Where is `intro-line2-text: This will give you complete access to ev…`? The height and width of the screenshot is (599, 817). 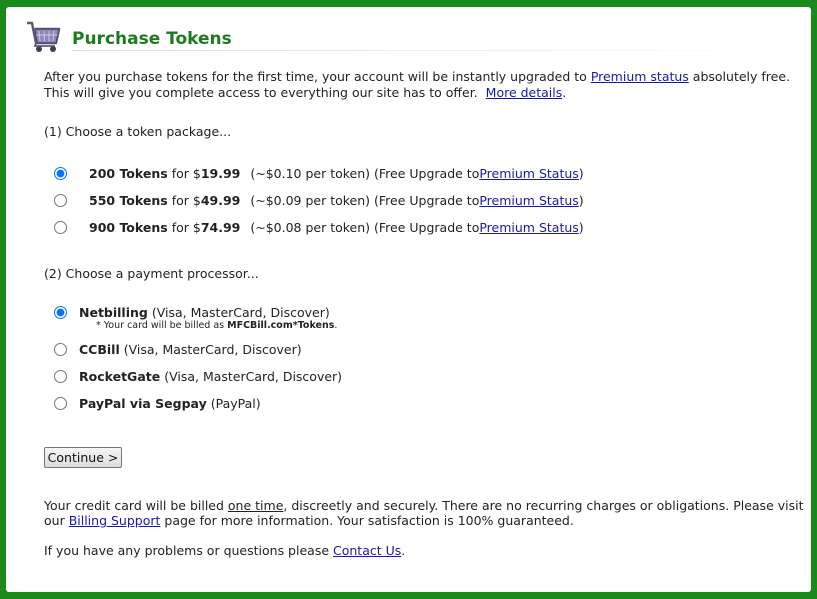
intro-line2-text: This will give you complete access to ev… is located at coordinates (261, 92).